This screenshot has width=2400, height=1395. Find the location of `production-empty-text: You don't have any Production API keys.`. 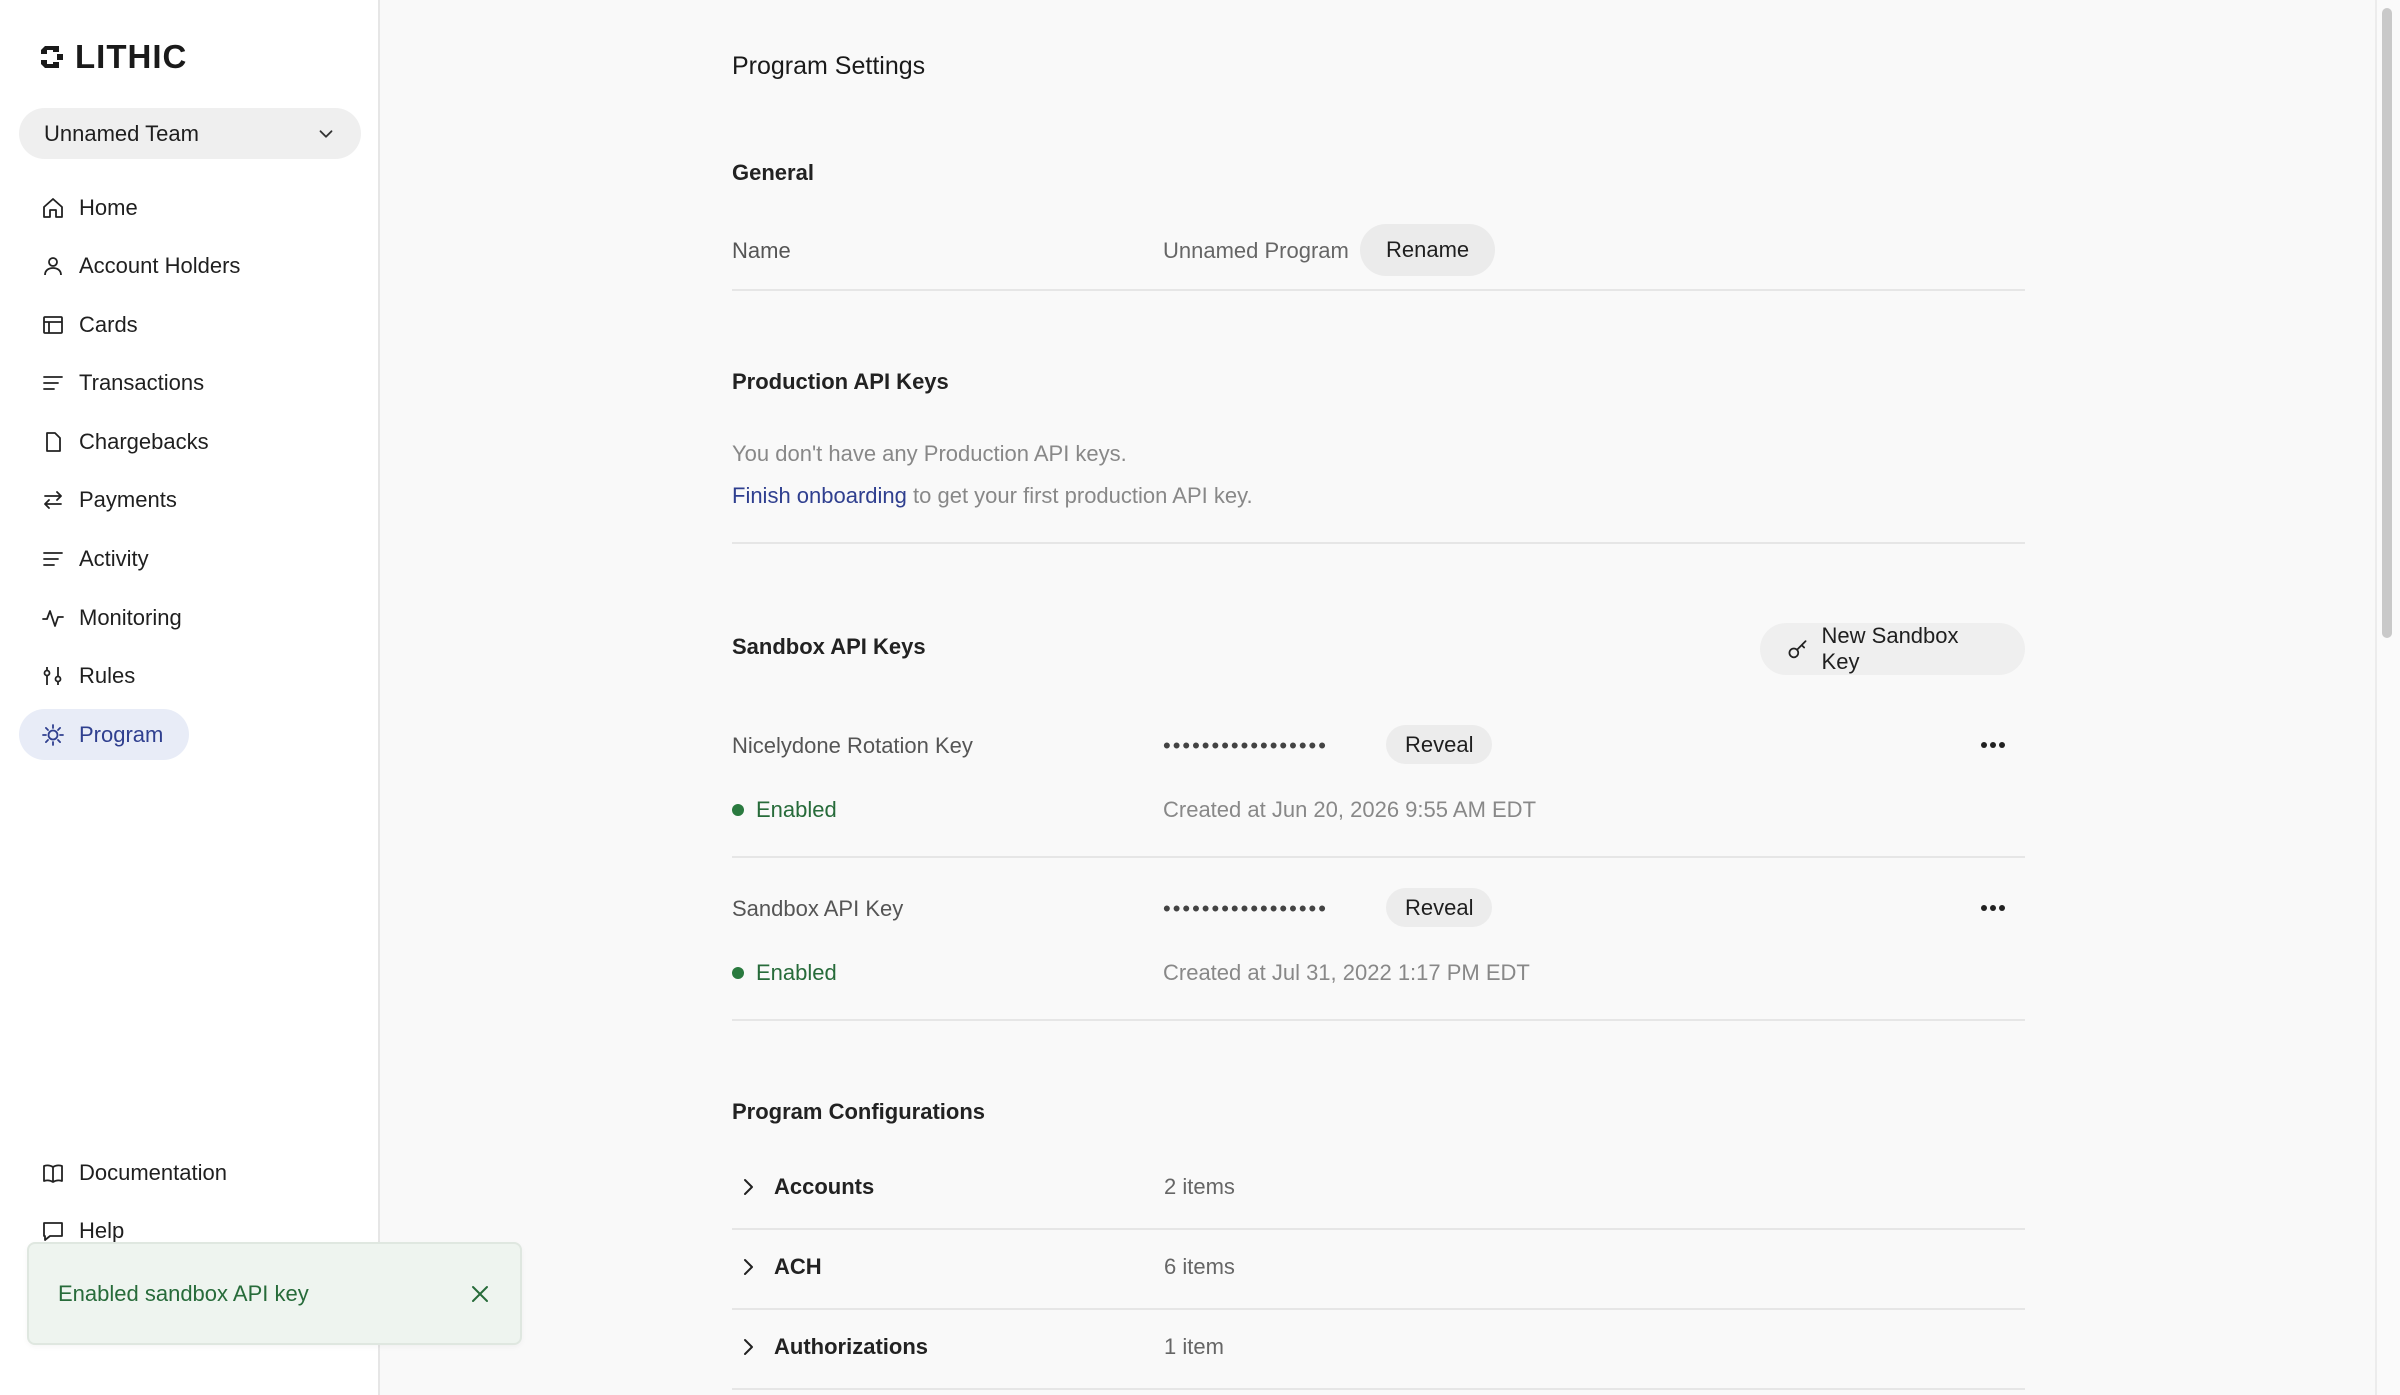

production-empty-text: You don't have any Production API keys. is located at coordinates (929, 453).